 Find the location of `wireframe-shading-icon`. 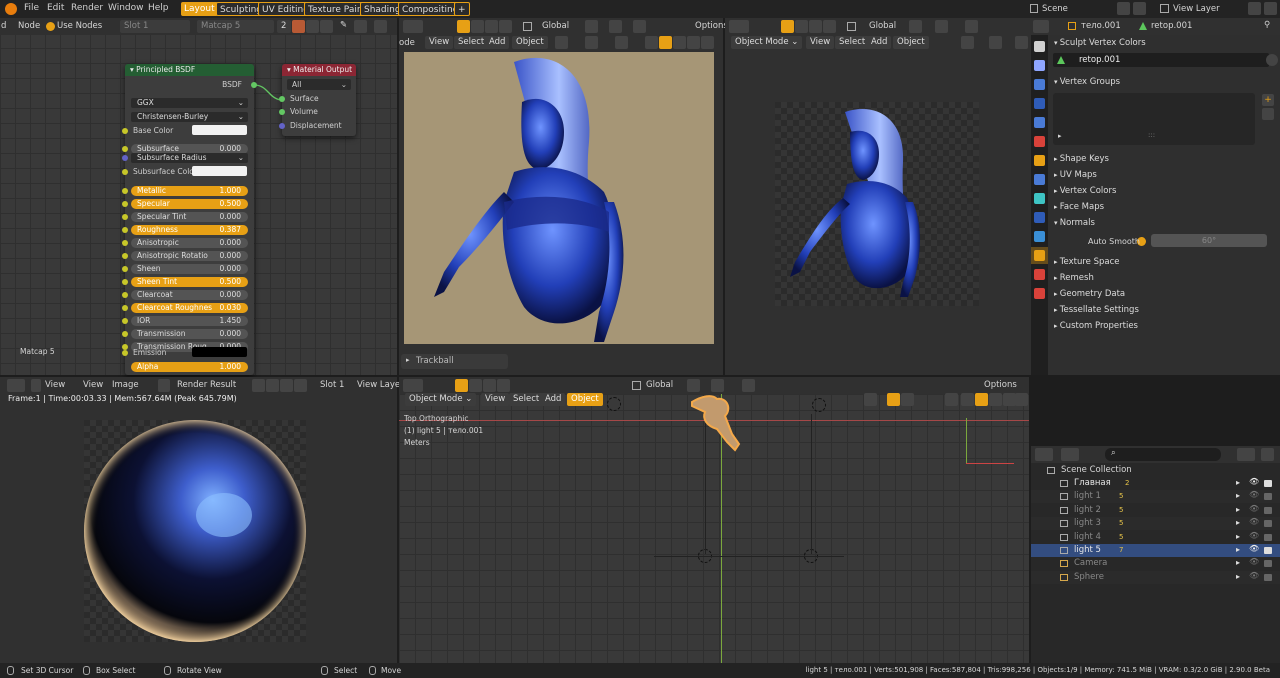

wireframe-shading-icon is located at coordinates (967, 399).